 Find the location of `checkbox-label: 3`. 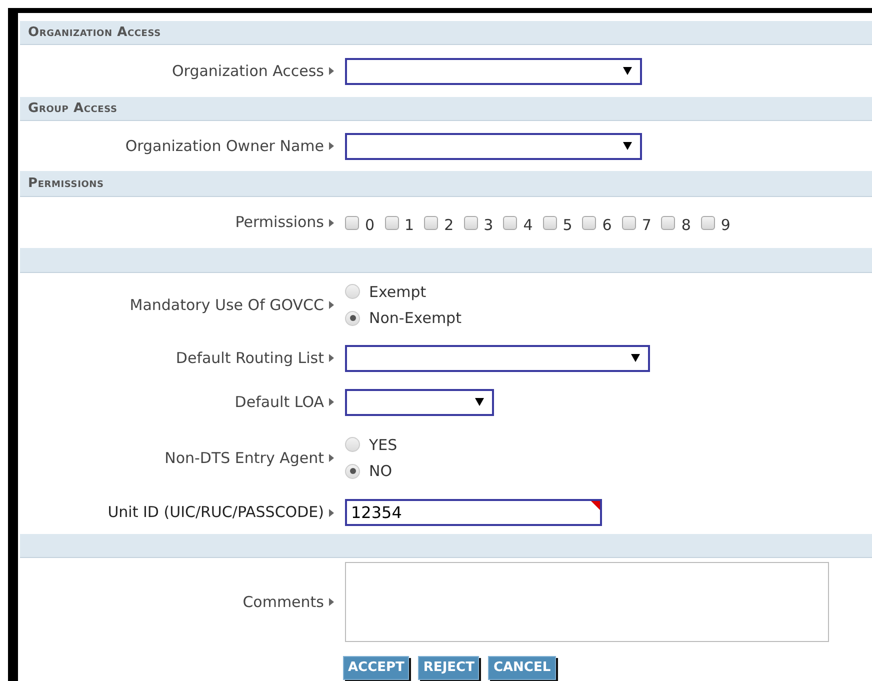

checkbox-label: 3 is located at coordinates (489, 225).